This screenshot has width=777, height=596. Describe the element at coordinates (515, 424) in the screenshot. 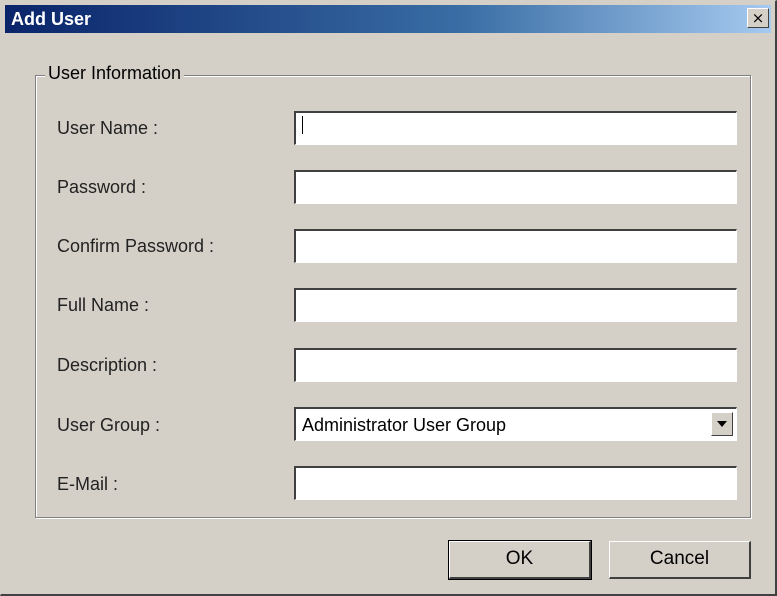

I see `user-group-select: Administrator User Group` at that location.